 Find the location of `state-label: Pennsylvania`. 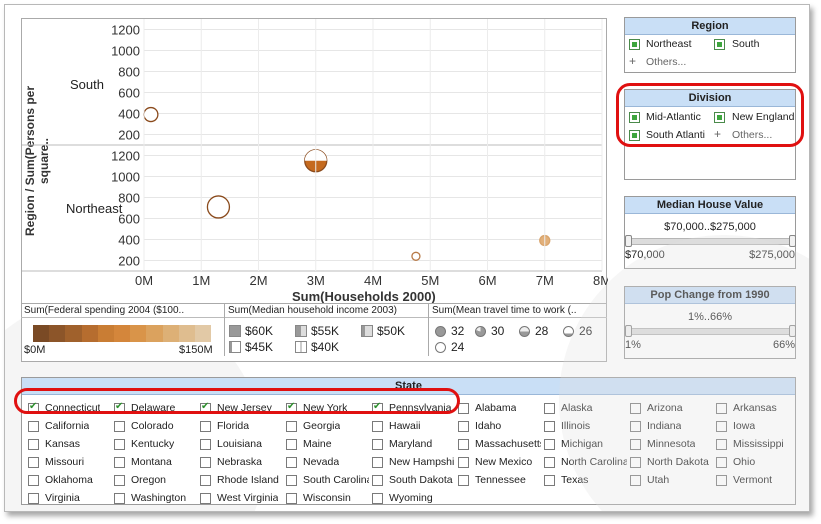

state-label: Pennsylvania is located at coordinates (420, 408).